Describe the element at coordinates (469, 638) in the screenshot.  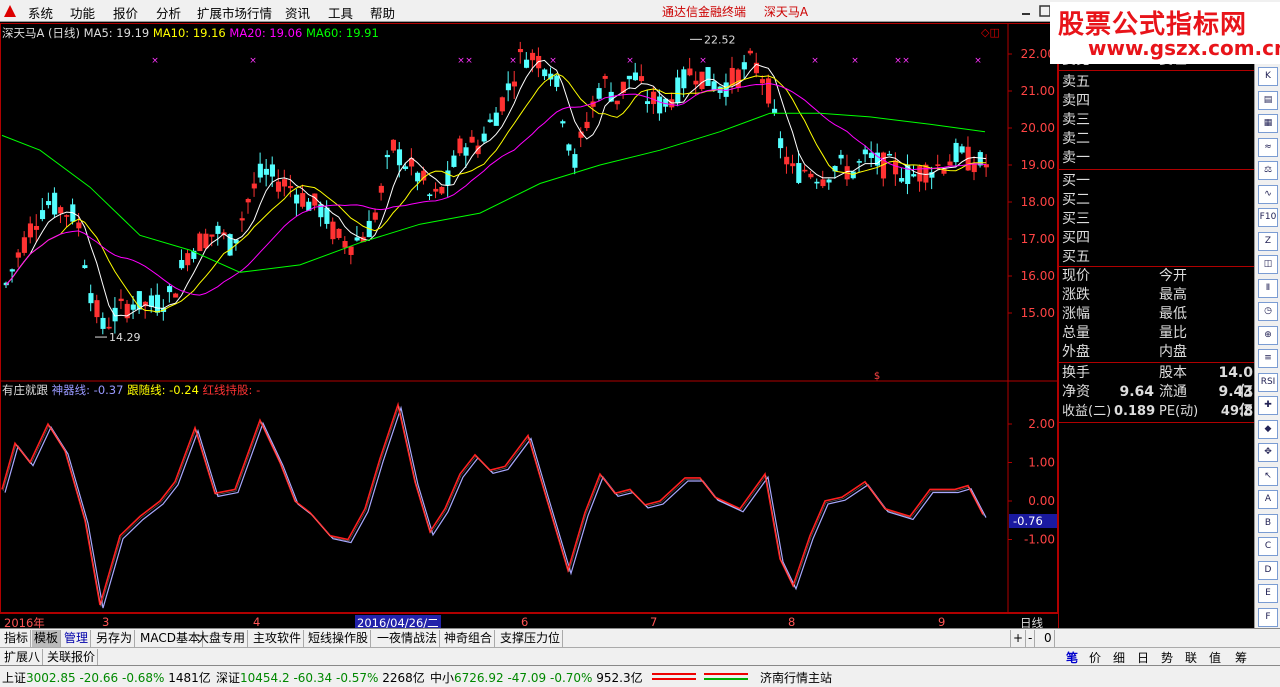
I see `tab-magic-combo: 神奇组合` at that location.